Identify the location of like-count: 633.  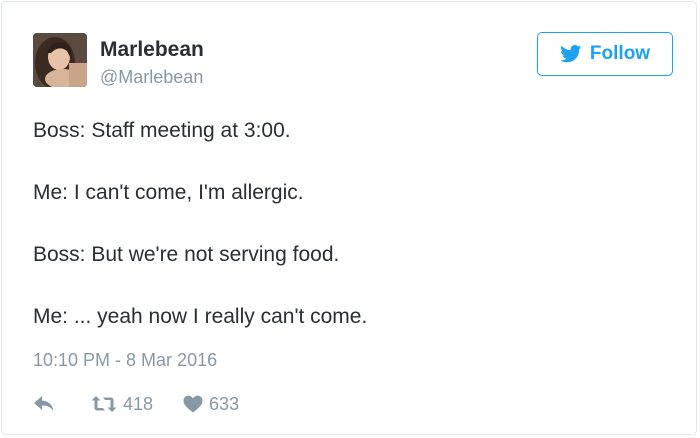
(224, 403).